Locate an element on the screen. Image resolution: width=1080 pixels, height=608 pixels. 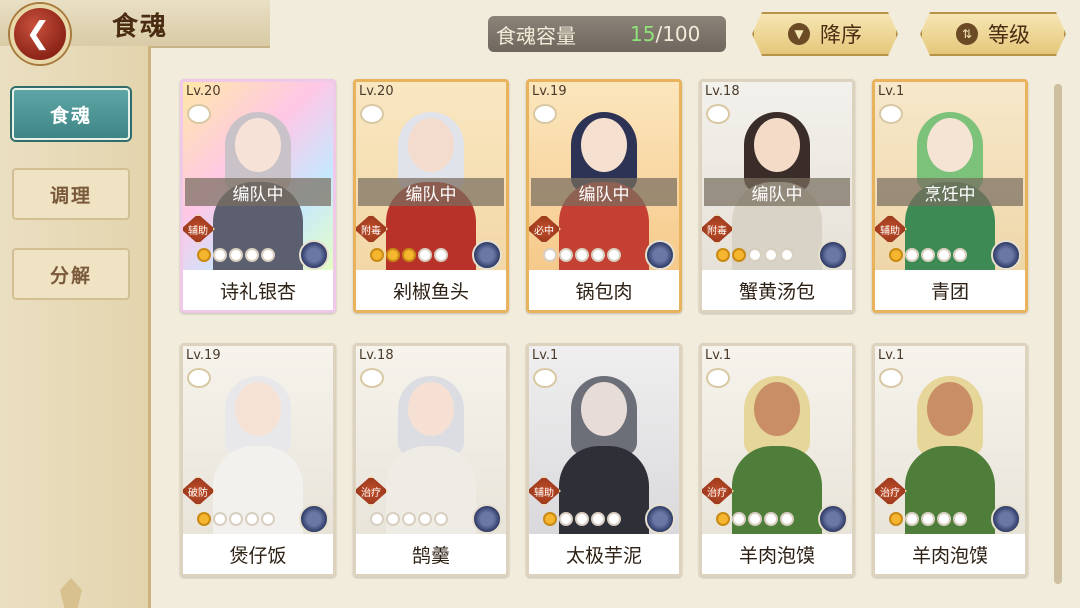
food-soul-card: Lv.19 编队中 必中 锅包肉 is located at coordinates (604, 196).